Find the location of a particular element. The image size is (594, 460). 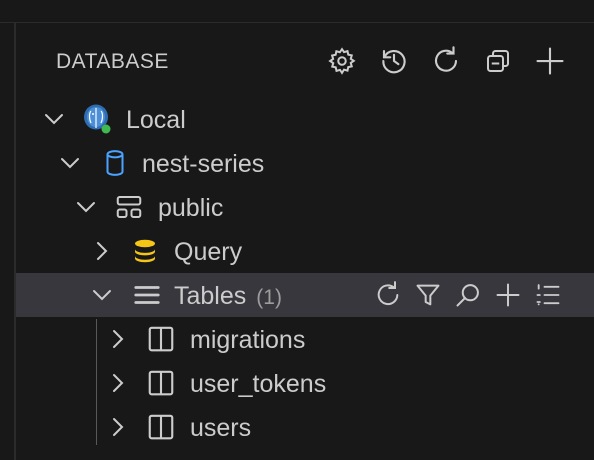

table-item: user_tokens is located at coordinates (305, 383).